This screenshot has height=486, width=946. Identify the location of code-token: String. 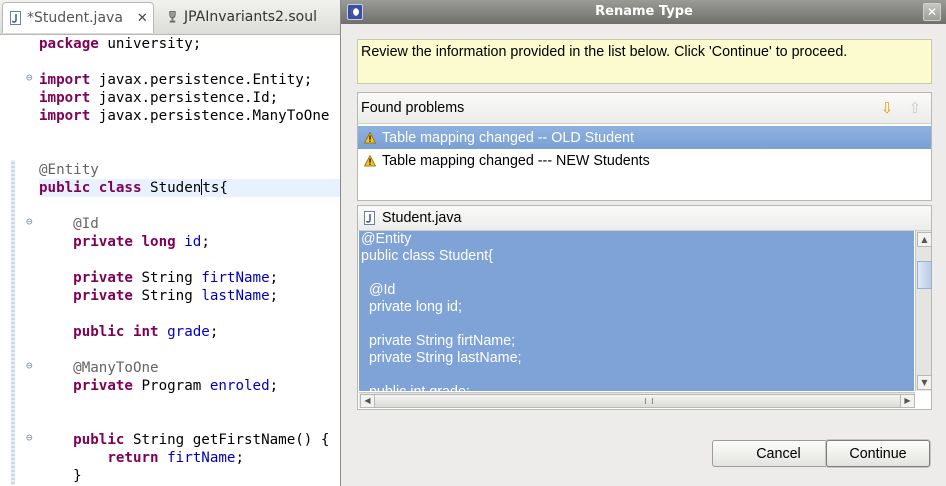
(167, 296).